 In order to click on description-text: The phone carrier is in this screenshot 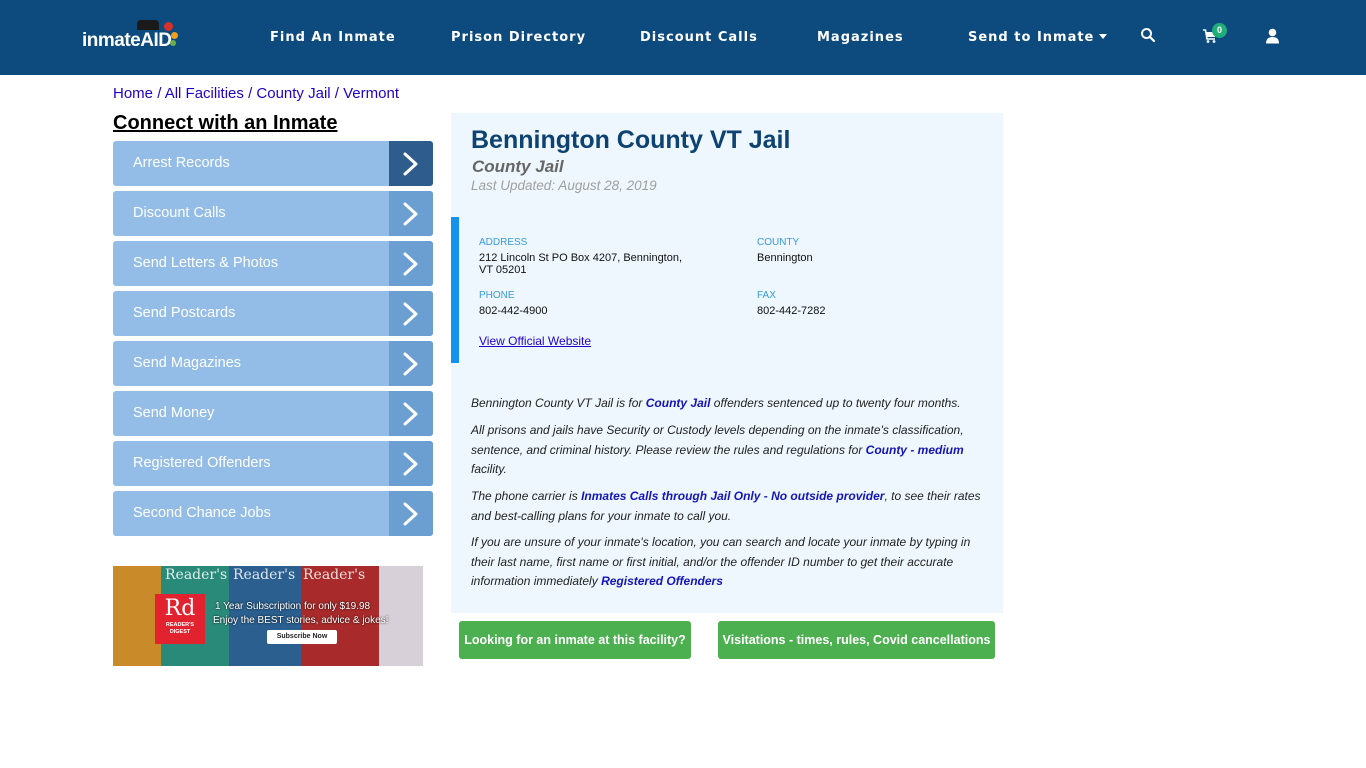, I will do `click(526, 496)`.